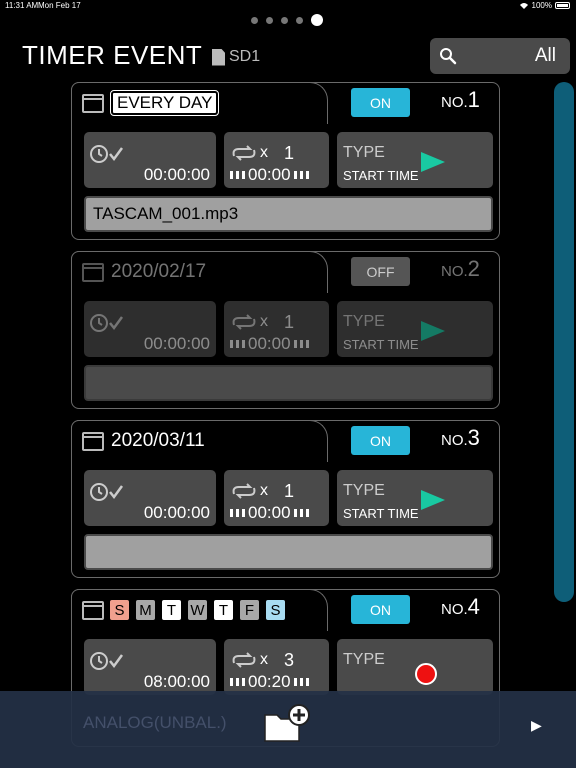  I want to click on bottom-toolbar: ANALOG(UNBAL.) ▶, so click(288, 729).